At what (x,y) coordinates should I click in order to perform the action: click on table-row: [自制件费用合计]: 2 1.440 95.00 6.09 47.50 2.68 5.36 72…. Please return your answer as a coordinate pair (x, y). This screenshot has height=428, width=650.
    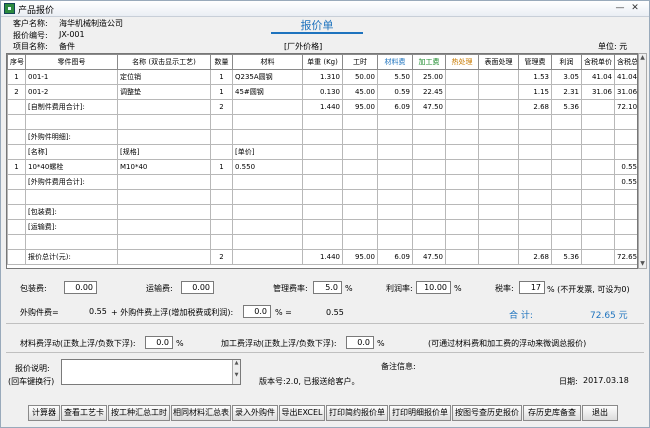
    Looking at the image, I should click on (322, 107).